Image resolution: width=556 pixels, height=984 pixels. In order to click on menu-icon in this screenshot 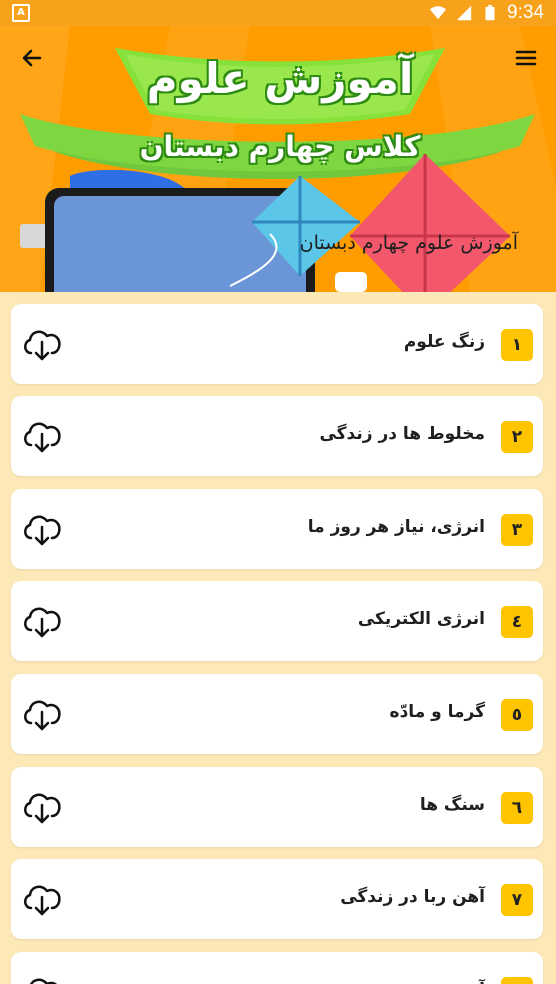, I will do `click(526, 58)`.